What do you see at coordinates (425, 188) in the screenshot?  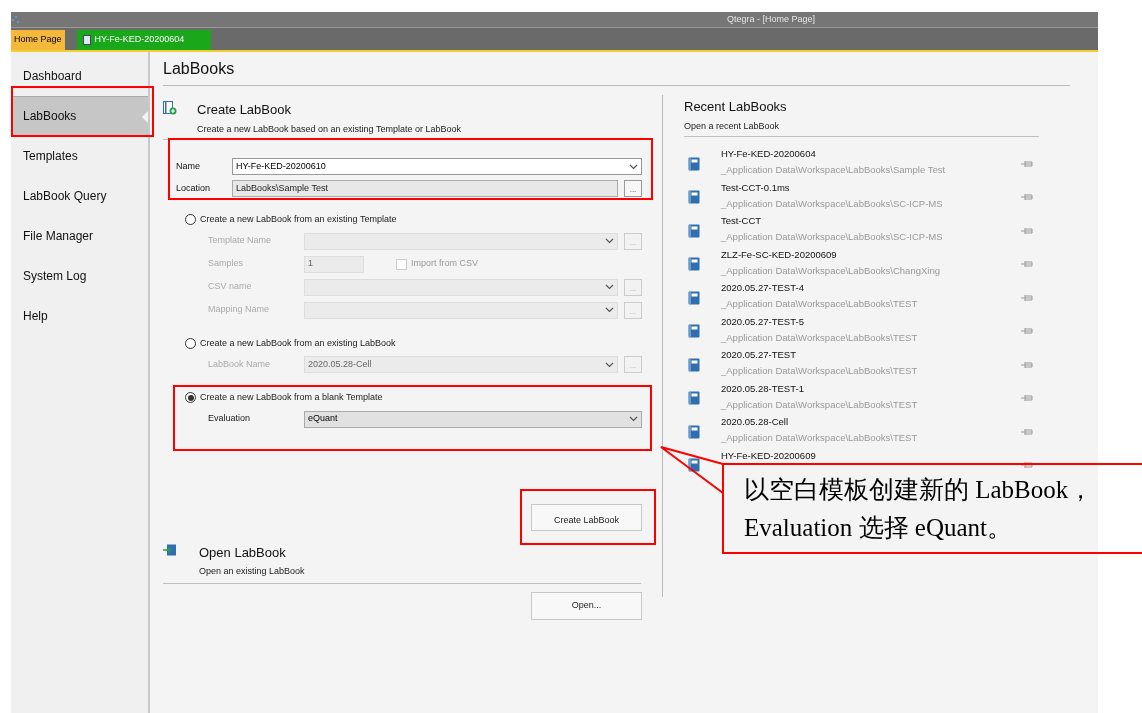 I see `location-field: LabBooks\Sample Test` at bounding box center [425, 188].